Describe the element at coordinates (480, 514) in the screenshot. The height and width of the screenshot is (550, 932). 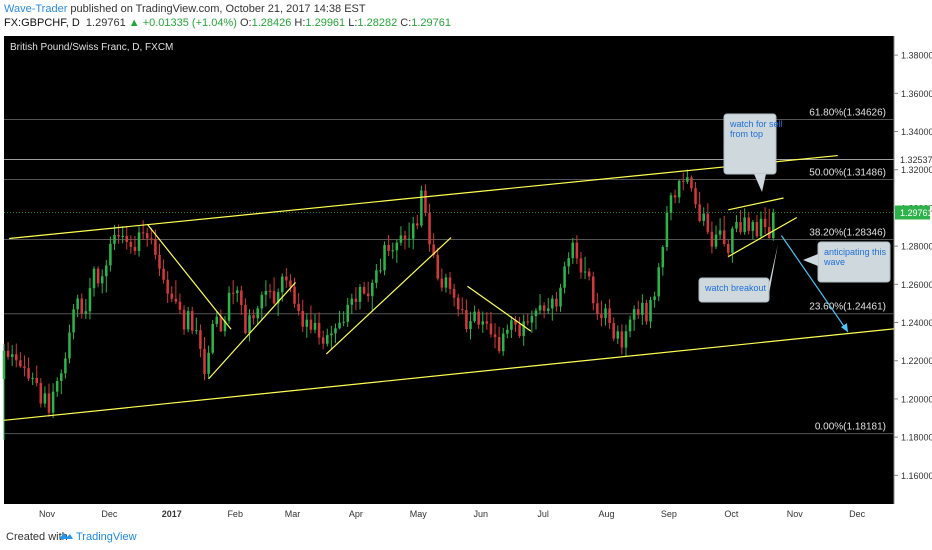
I see `x-tick-label: Jun` at that location.